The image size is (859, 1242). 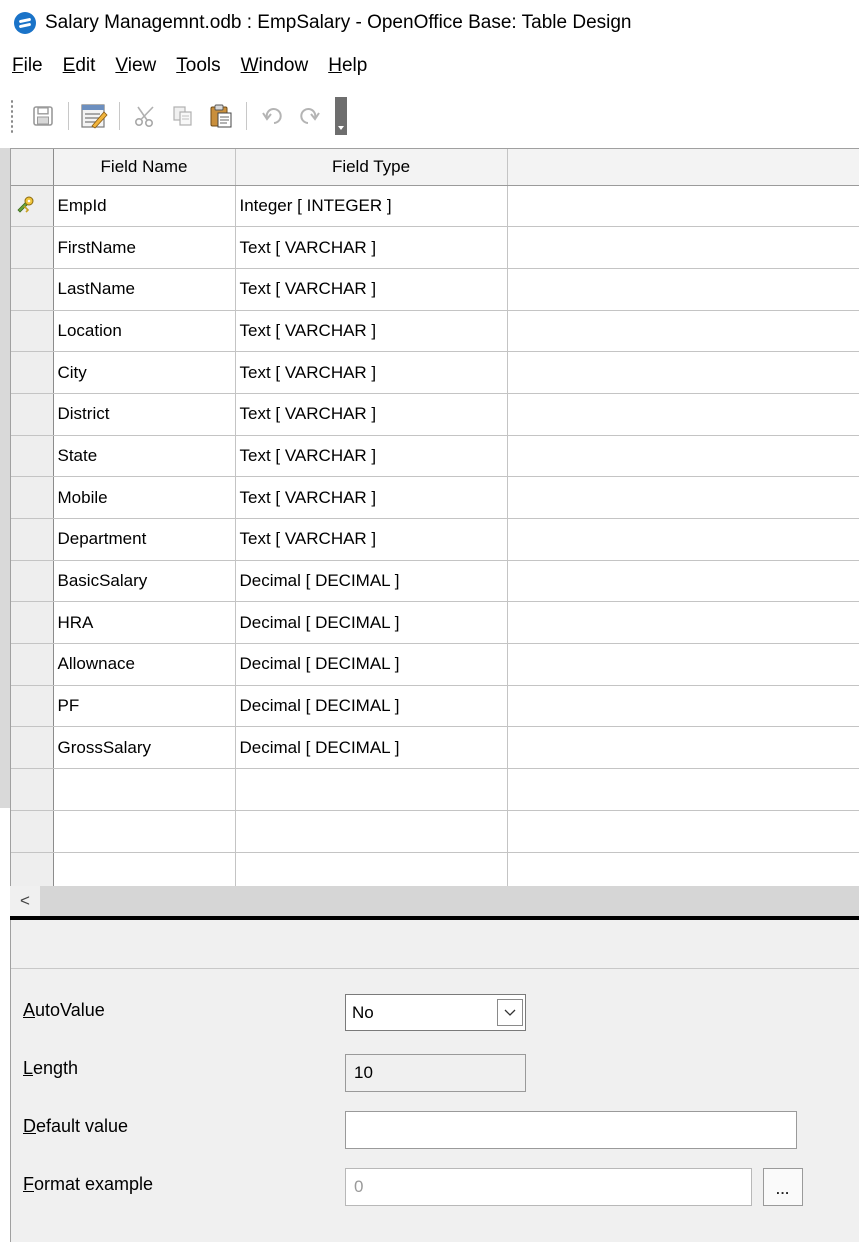 I want to click on table-row: GrossSalary Decimal [ DECIMAL ], so click(x=435, y=748).